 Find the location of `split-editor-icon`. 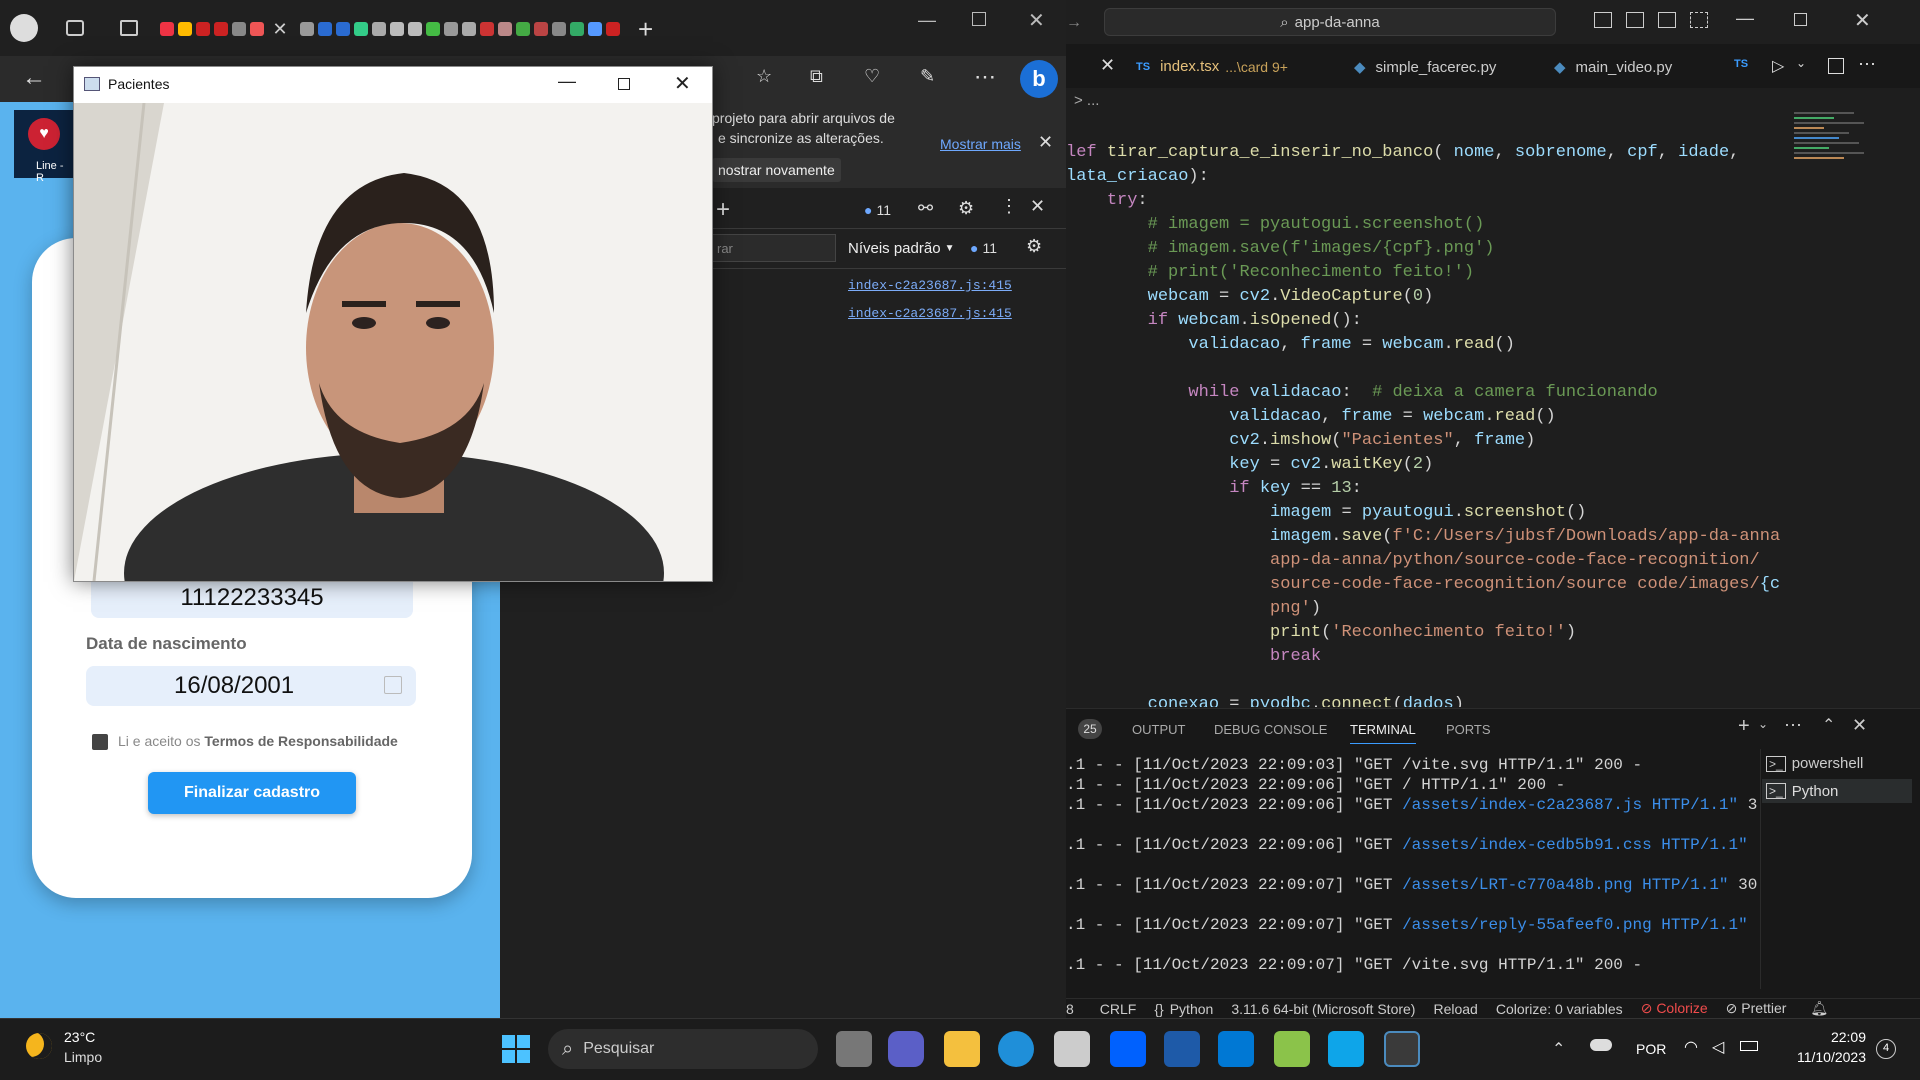

split-editor-icon is located at coordinates (1836, 66).